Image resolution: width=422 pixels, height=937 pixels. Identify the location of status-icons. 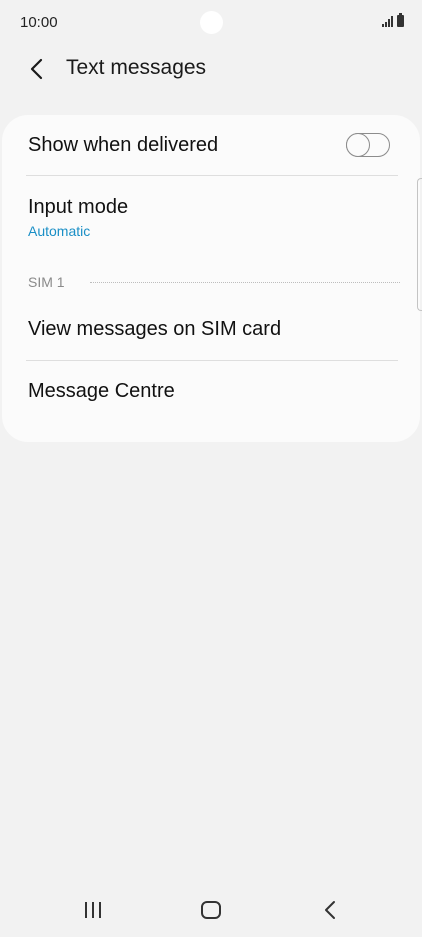
(393, 20).